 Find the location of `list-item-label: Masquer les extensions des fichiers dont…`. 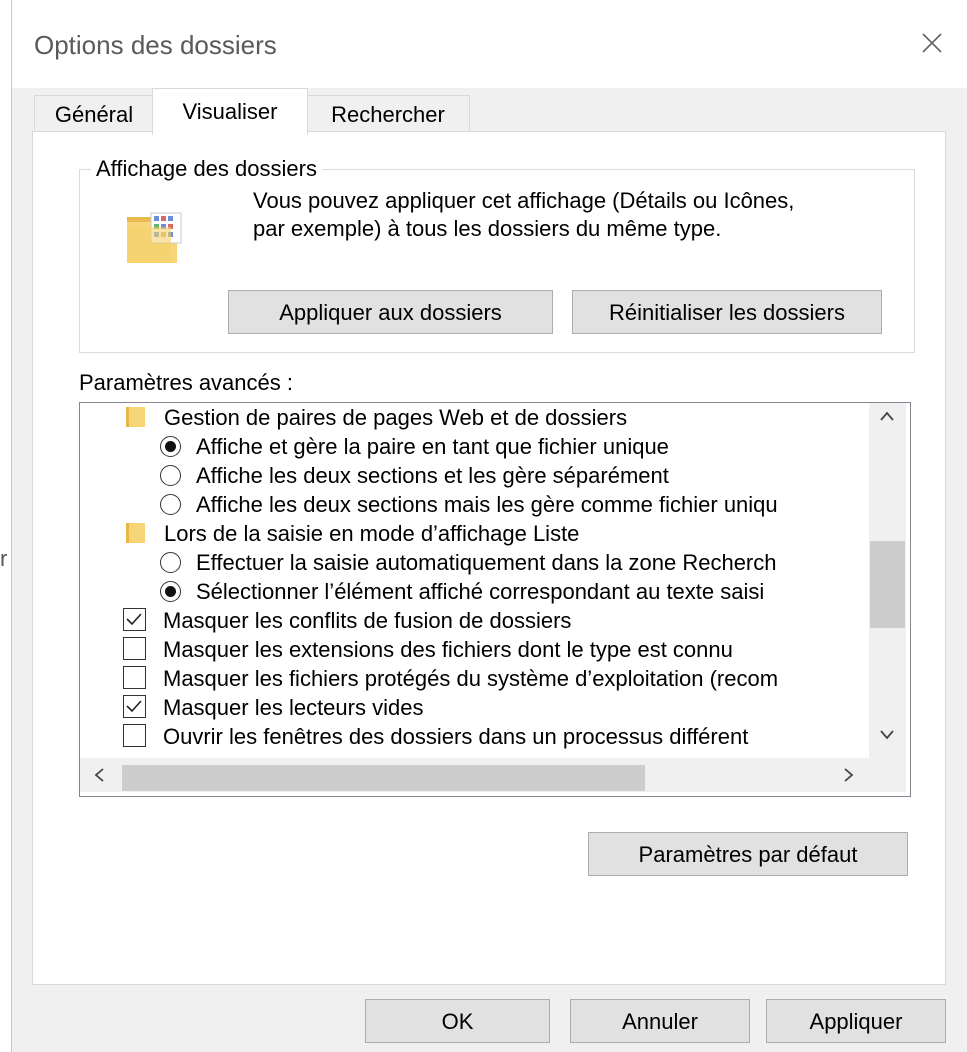

list-item-label: Masquer les extensions des fichiers dont… is located at coordinates (448, 649).